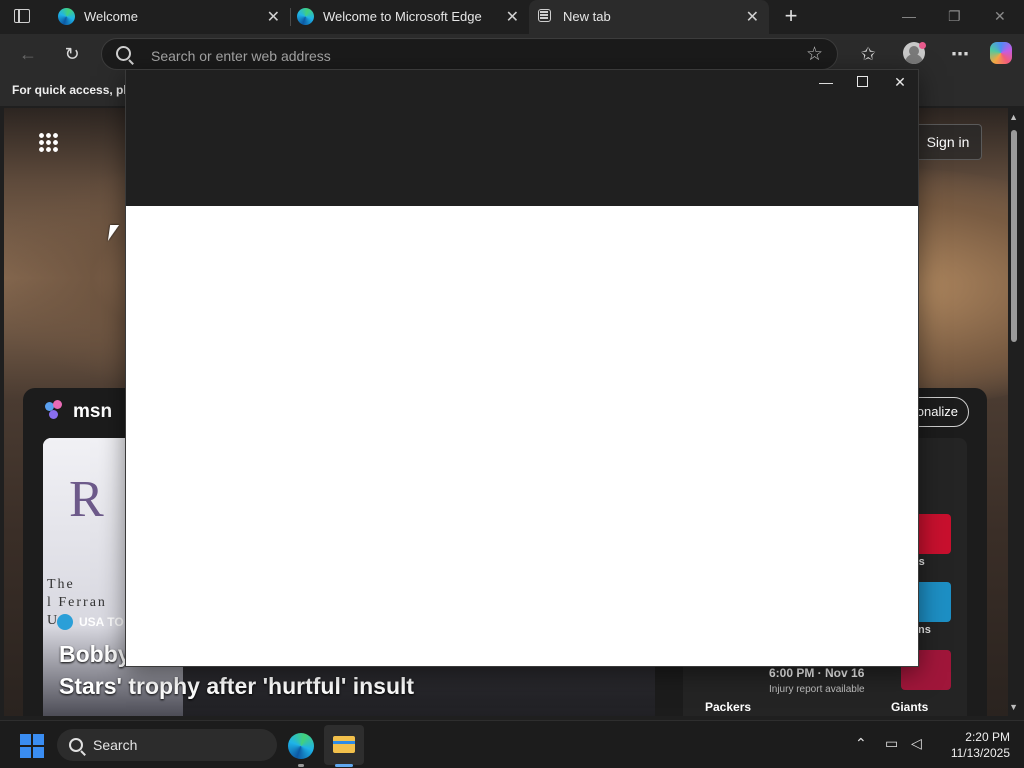 This screenshot has width=1024, height=768. What do you see at coordinates (344, 745) in the screenshot?
I see `file-explorer-taskbar-icon` at bounding box center [344, 745].